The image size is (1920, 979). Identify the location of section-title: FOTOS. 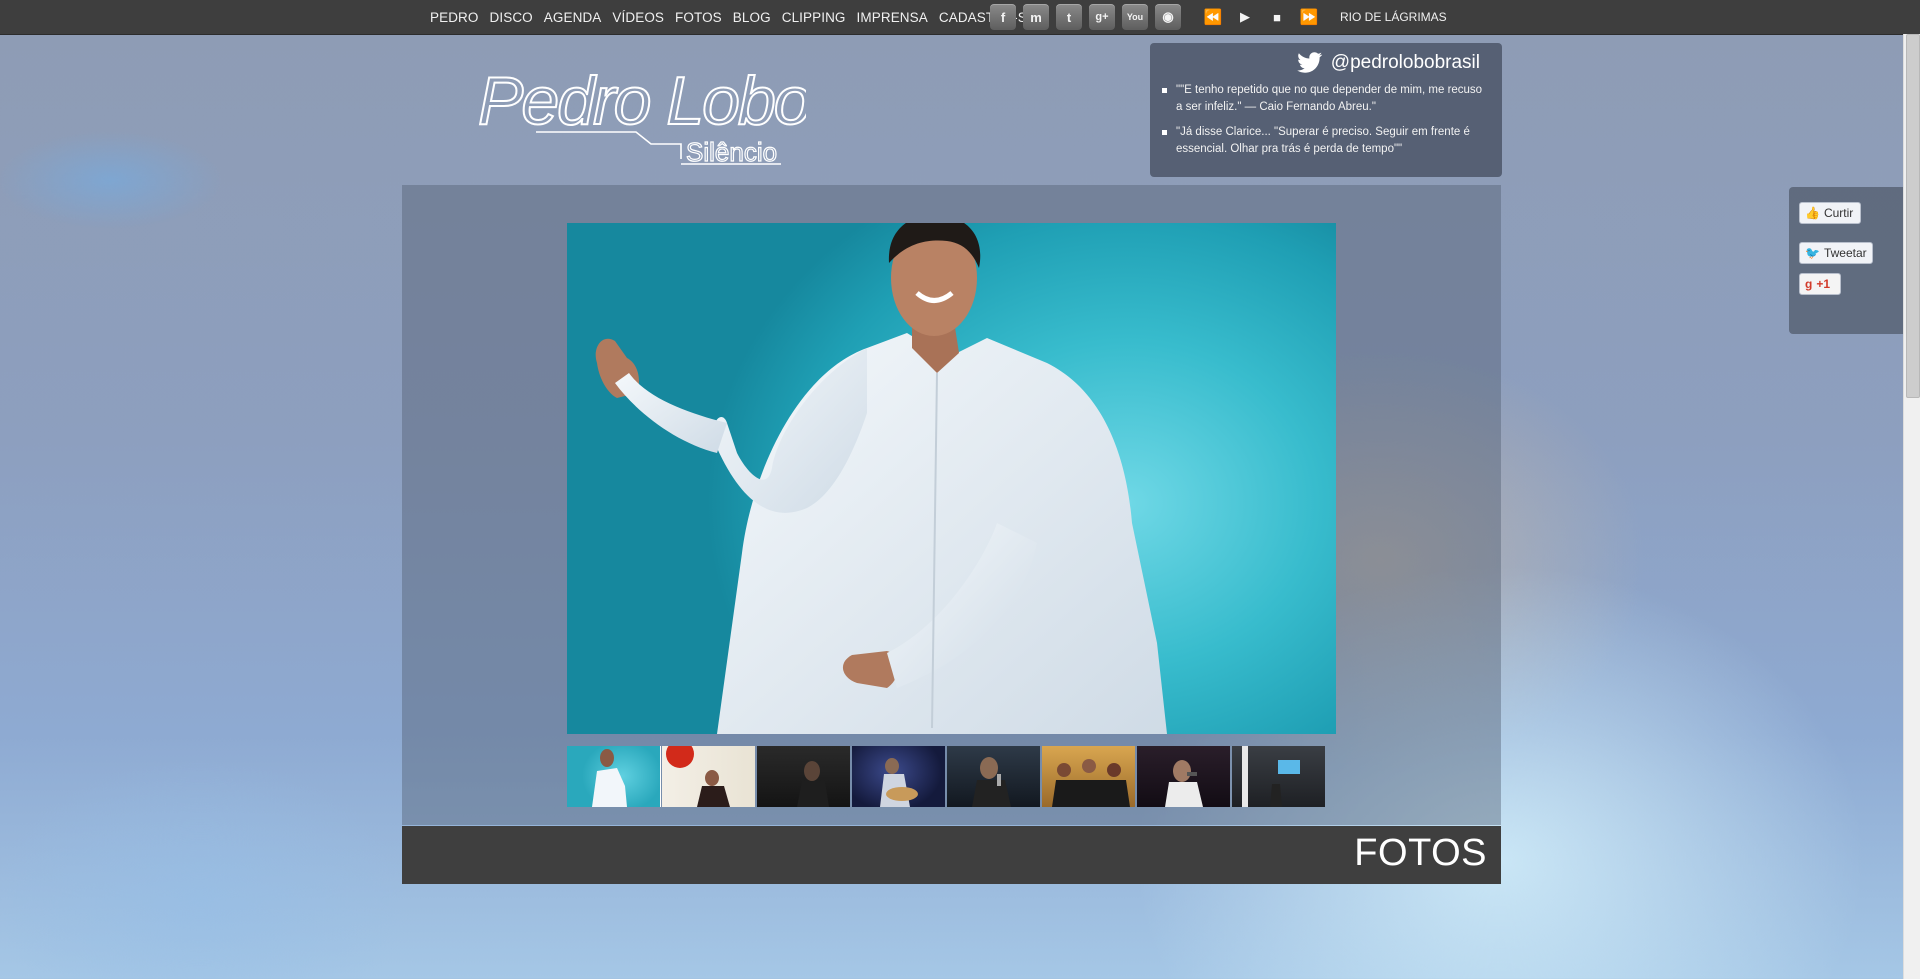
(1420, 853).